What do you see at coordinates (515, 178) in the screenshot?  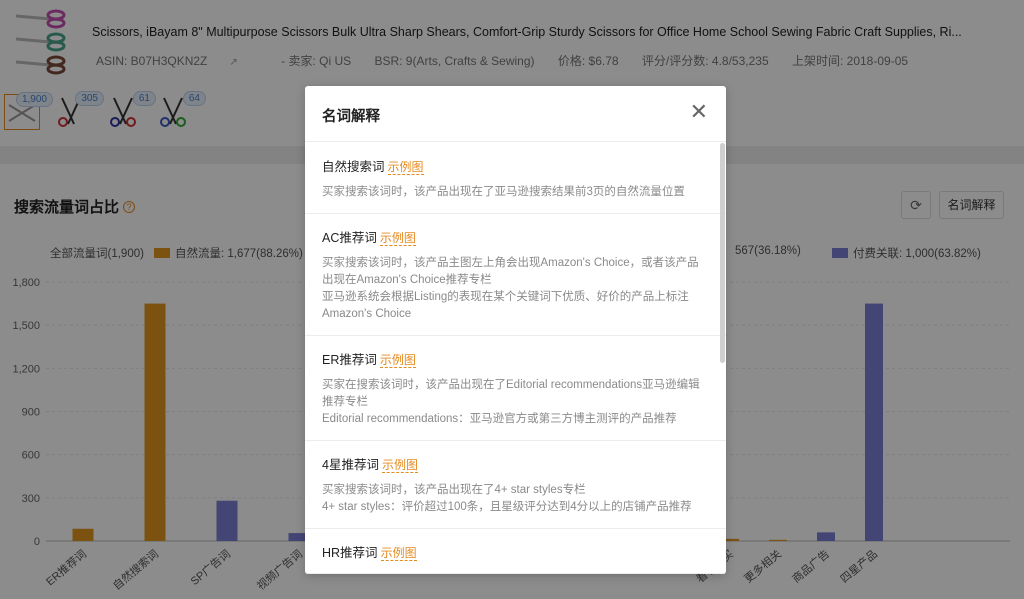 I see `glossary-term: 自然搜索词 示例图买家搜索该词时，该产品出现在了亚马逊搜索结果前3页的自然流量位置` at bounding box center [515, 178].